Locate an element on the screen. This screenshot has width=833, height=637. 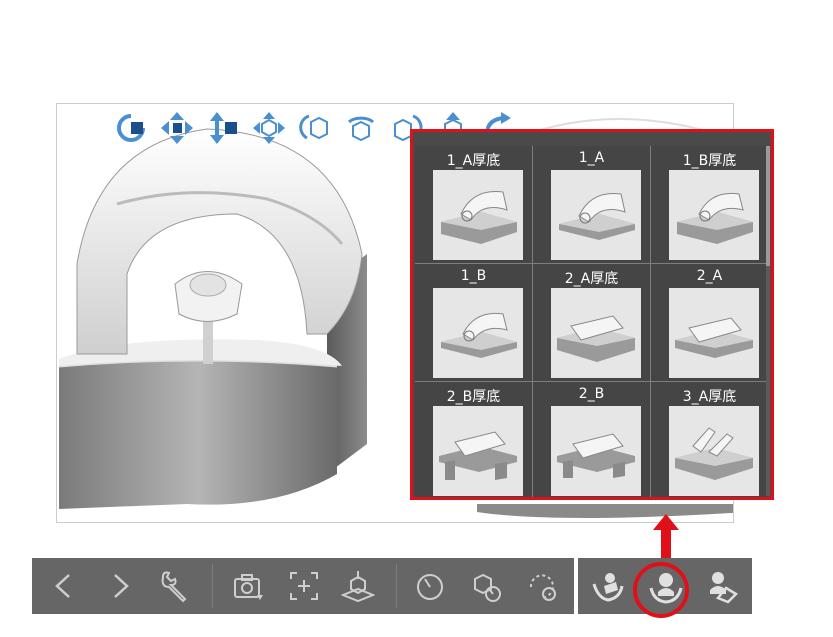
material-tile: 3_A厚底 is located at coordinates (709, 439).